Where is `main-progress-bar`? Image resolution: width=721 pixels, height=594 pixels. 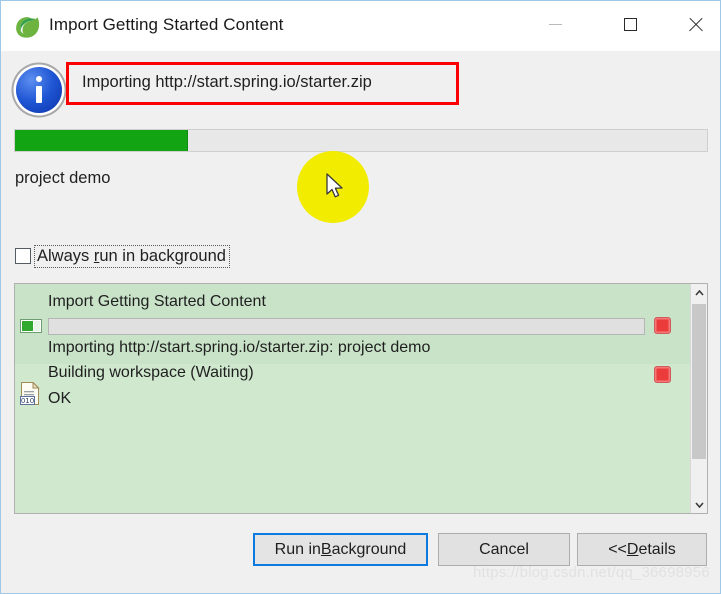
main-progress-bar is located at coordinates (361, 140).